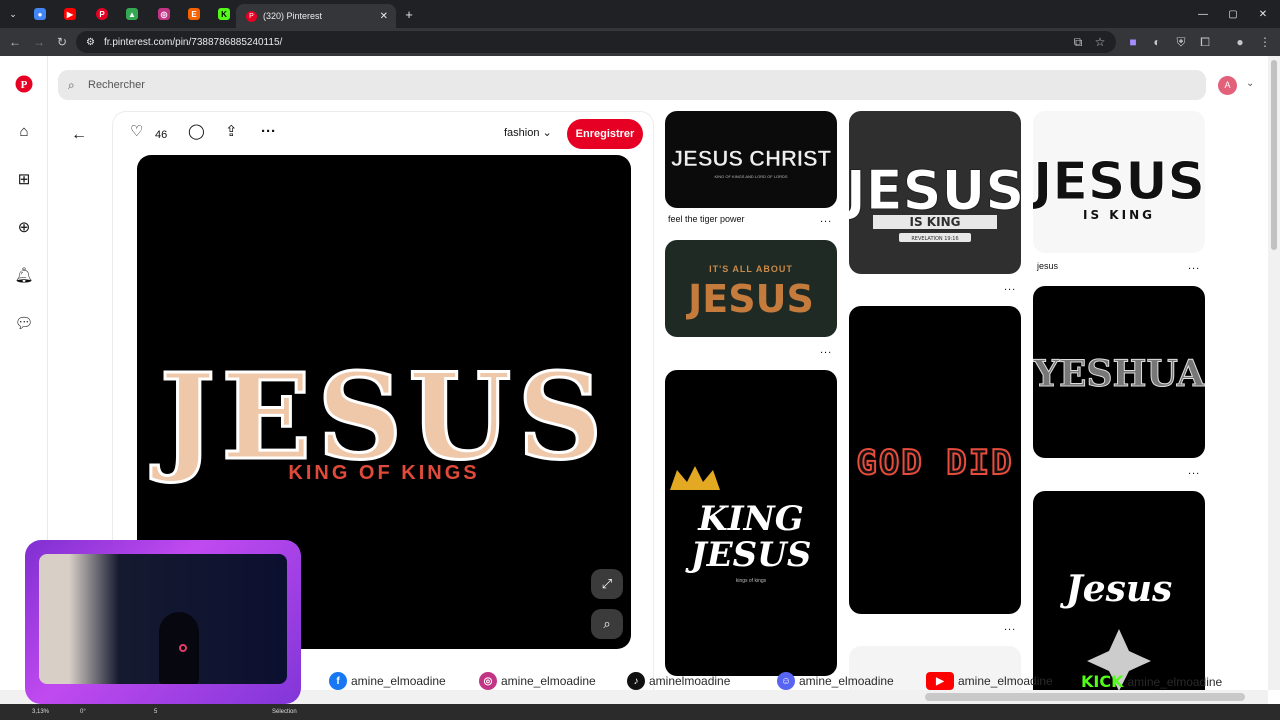 The height and width of the screenshot is (720, 1280). What do you see at coordinates (1133, 42) in the screenshot?
I see `extension-icon: ■` at bounding box center [1133, 42].